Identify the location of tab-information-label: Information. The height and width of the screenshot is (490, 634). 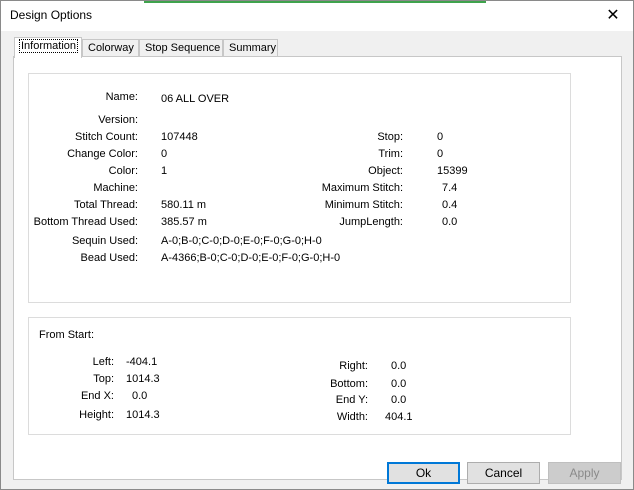
(48, 46).